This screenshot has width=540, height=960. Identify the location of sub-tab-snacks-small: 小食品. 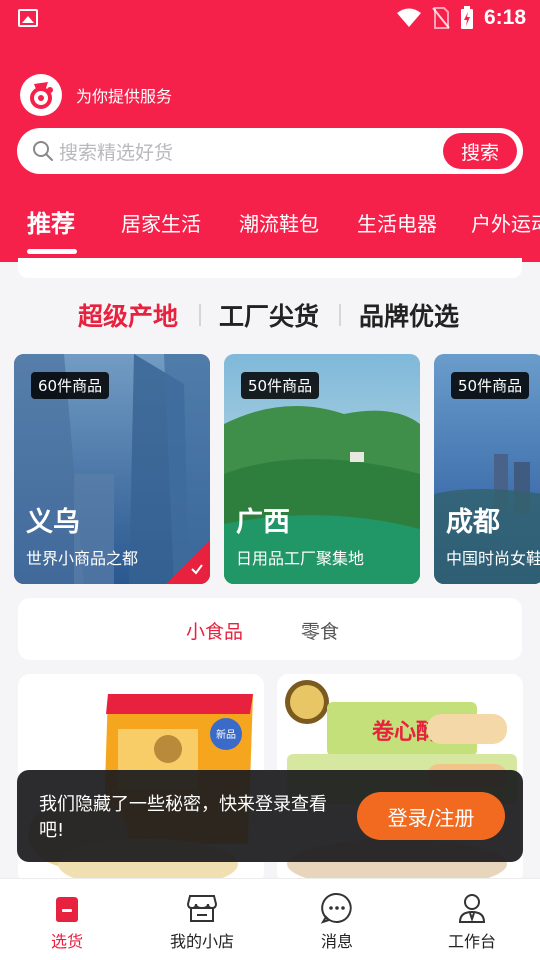
(214, 630).